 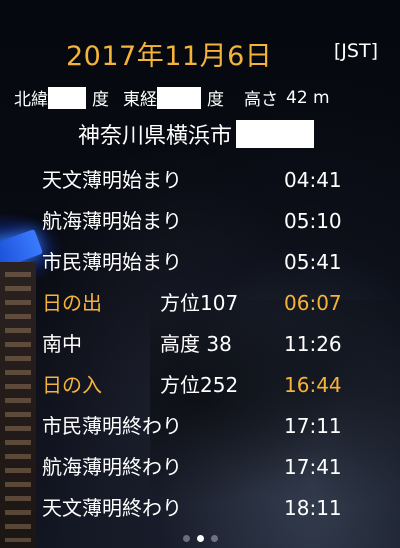 I want to click on event-row: 日の出 方位107 06:07, so click(x=200, y=303).